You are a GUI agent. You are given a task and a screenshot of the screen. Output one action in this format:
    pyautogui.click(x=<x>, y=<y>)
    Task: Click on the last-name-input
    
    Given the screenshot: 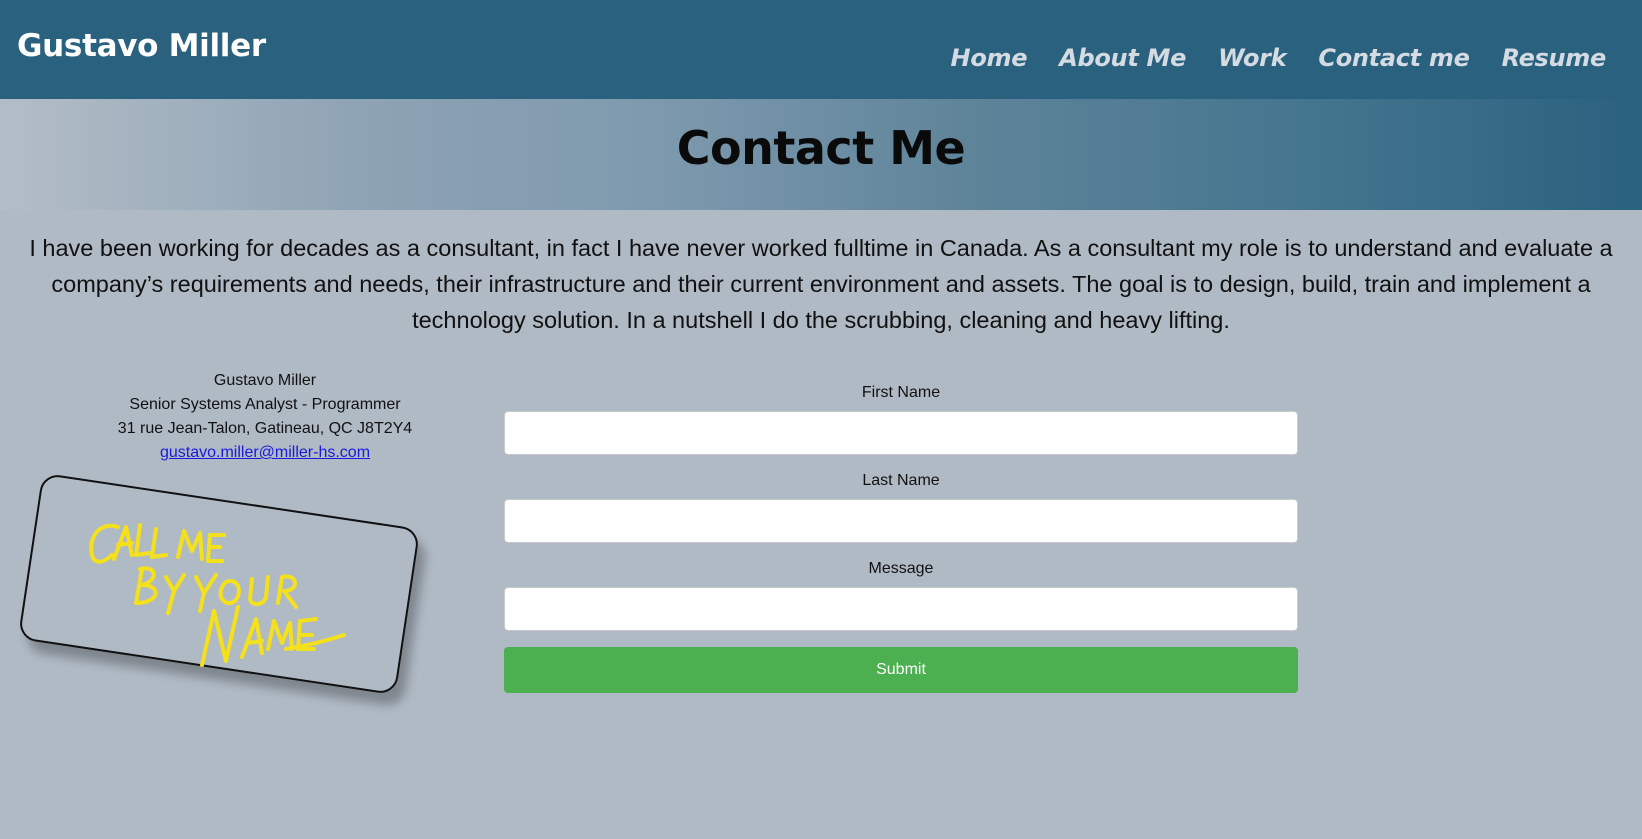 What is the action you would take?
    pyautogui.click(x=901, y=521)
    